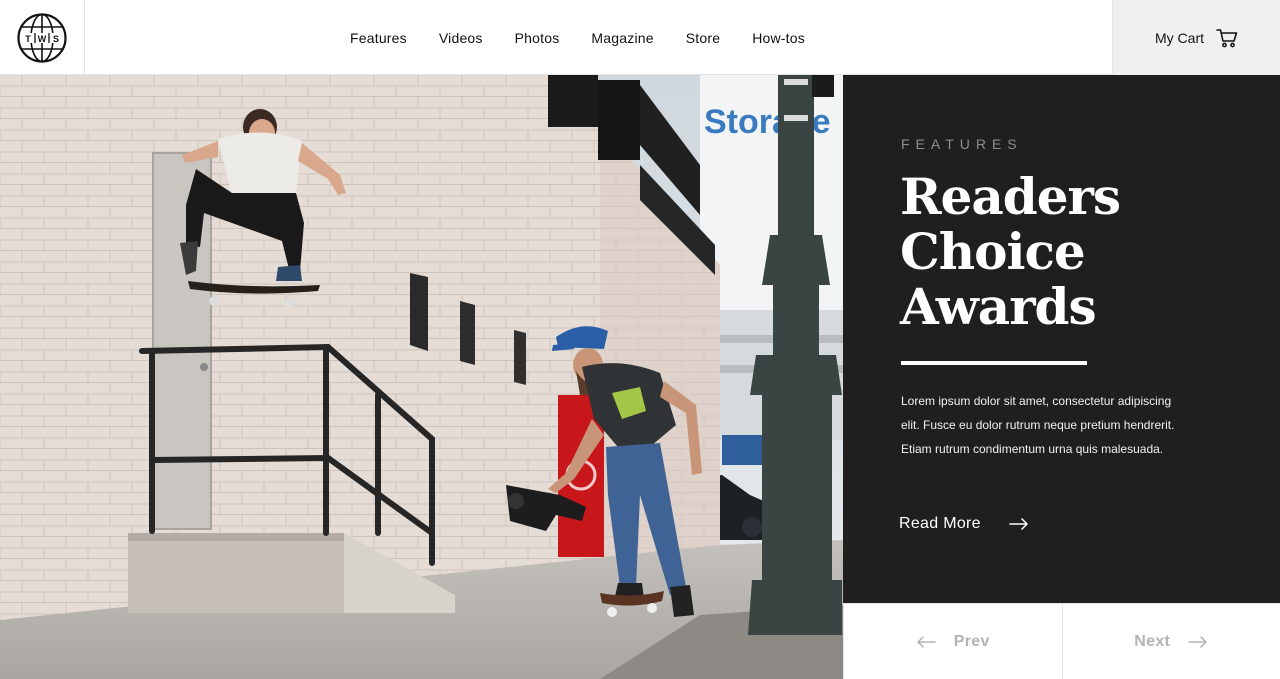 The width and height of the screenshot is (1280, 679). What do you see at coordinates (1227, 37) in the screenshot?
I see `cart-icon` at bounding box center [1227, 37].